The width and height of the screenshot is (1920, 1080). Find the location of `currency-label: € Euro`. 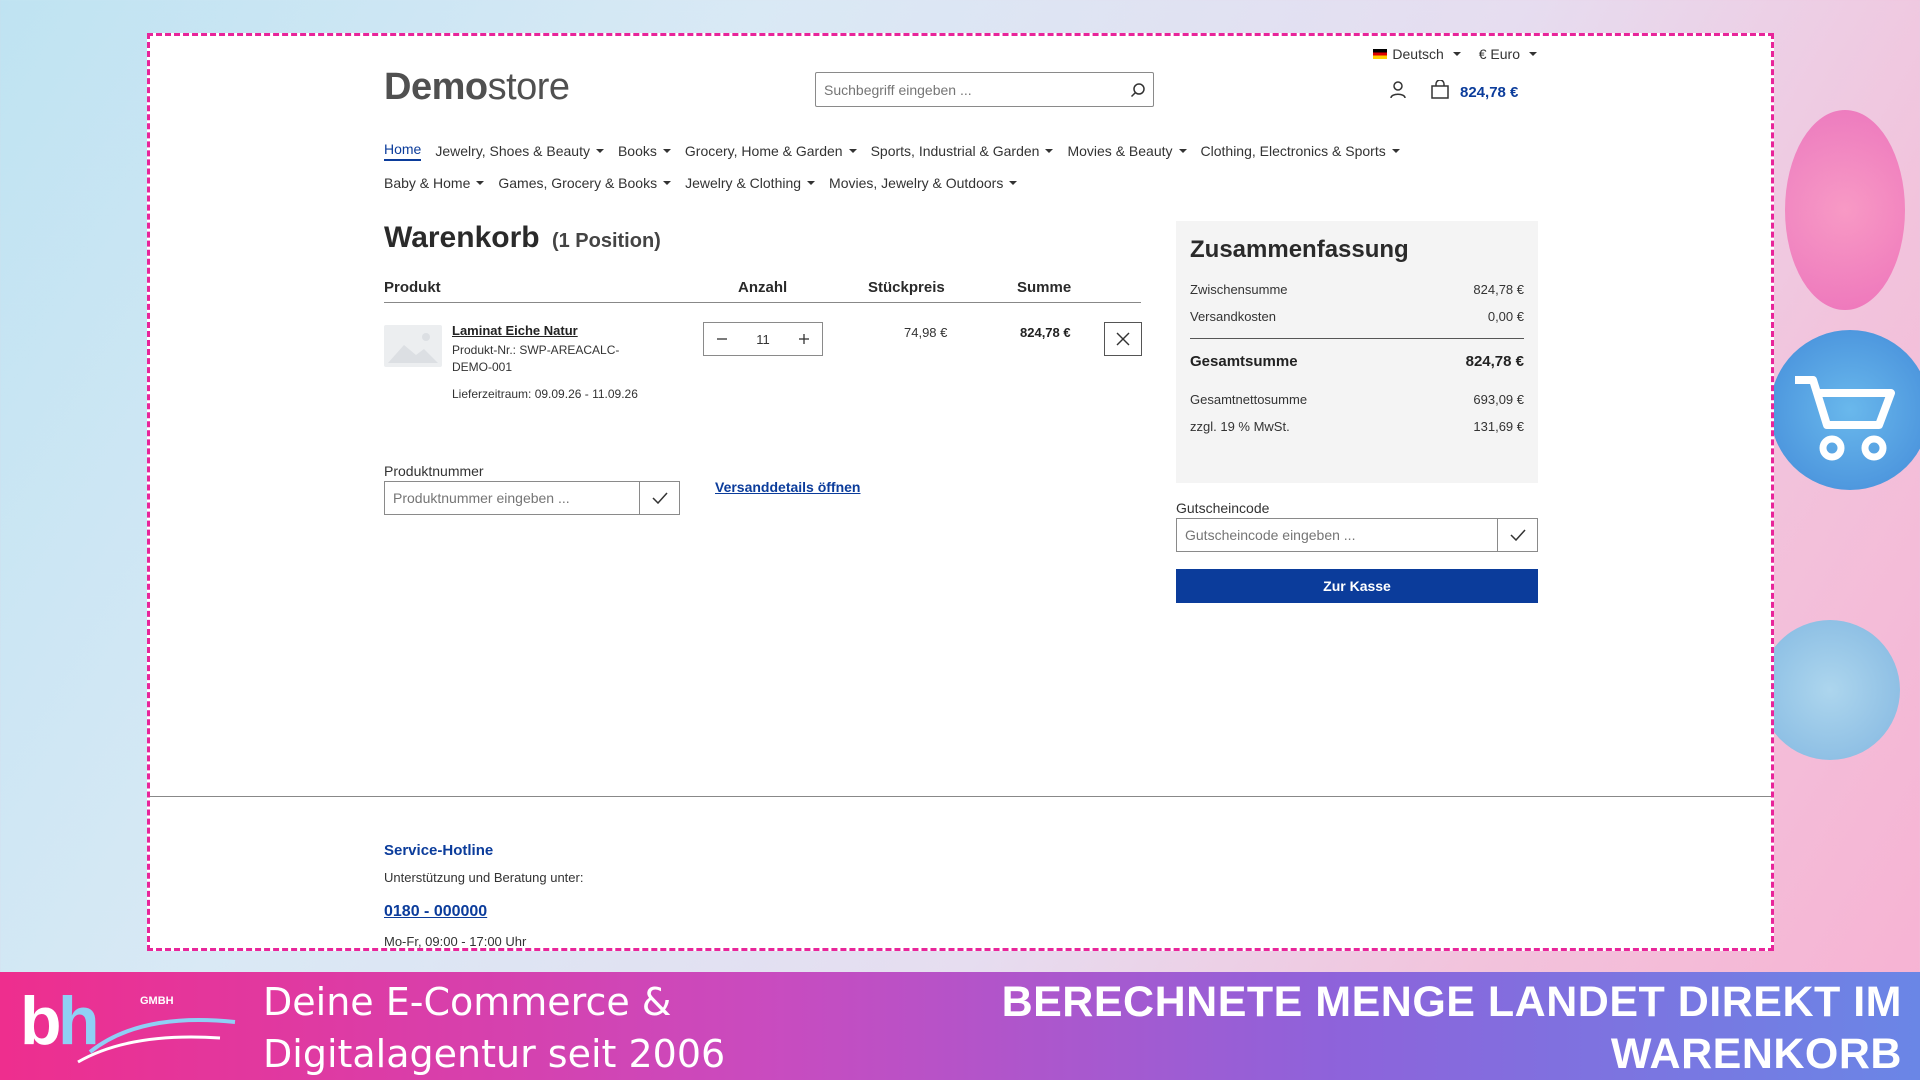

currency-label: € Euro is located at coordinates (1499, 54).